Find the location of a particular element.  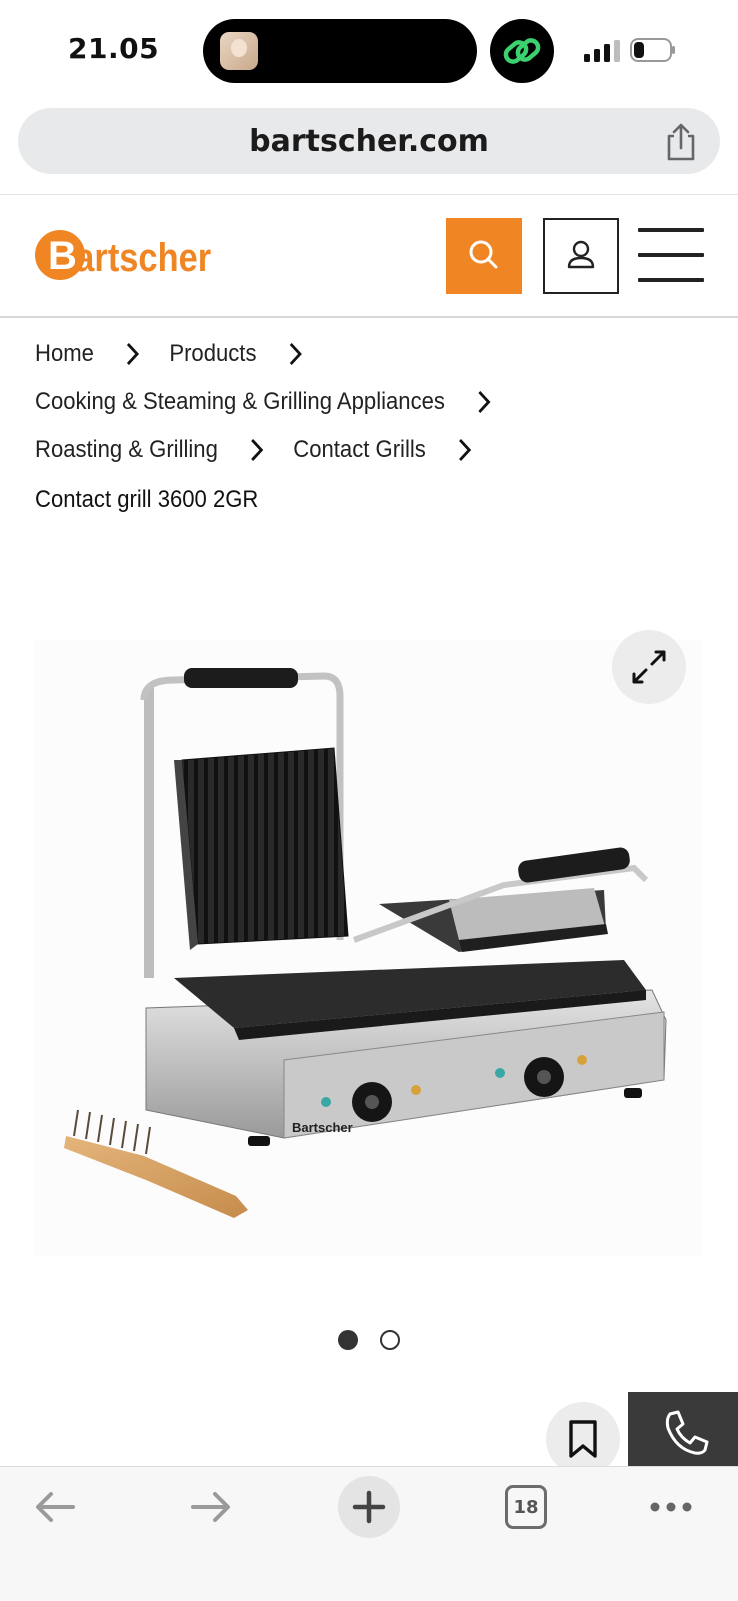

plus-icon is located at coordinates (369, 1507).